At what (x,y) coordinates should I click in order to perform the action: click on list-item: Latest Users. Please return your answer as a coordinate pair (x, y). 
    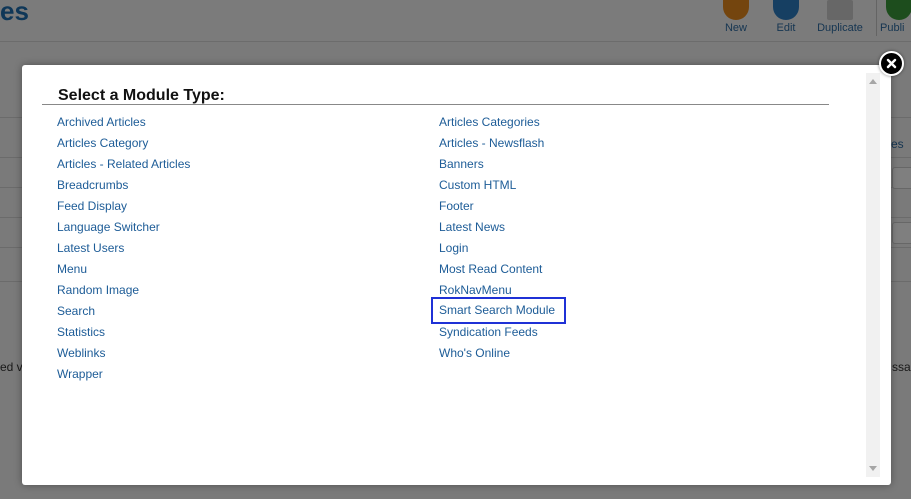
    Looking at the image, I should click on (123, 250).